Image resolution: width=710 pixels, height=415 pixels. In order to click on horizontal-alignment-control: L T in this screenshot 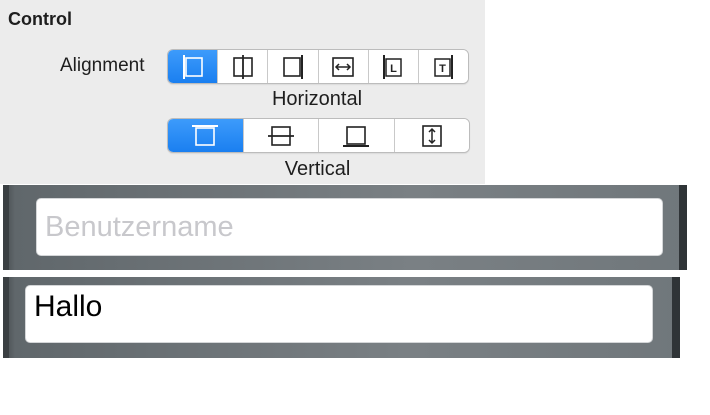, I will do `click(318, 66)`.